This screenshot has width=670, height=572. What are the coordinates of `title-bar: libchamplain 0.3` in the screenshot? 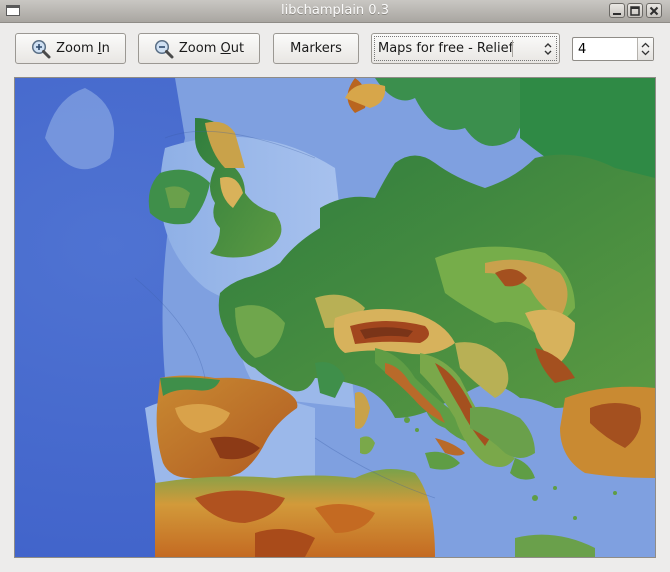 It's located at (335, 11).